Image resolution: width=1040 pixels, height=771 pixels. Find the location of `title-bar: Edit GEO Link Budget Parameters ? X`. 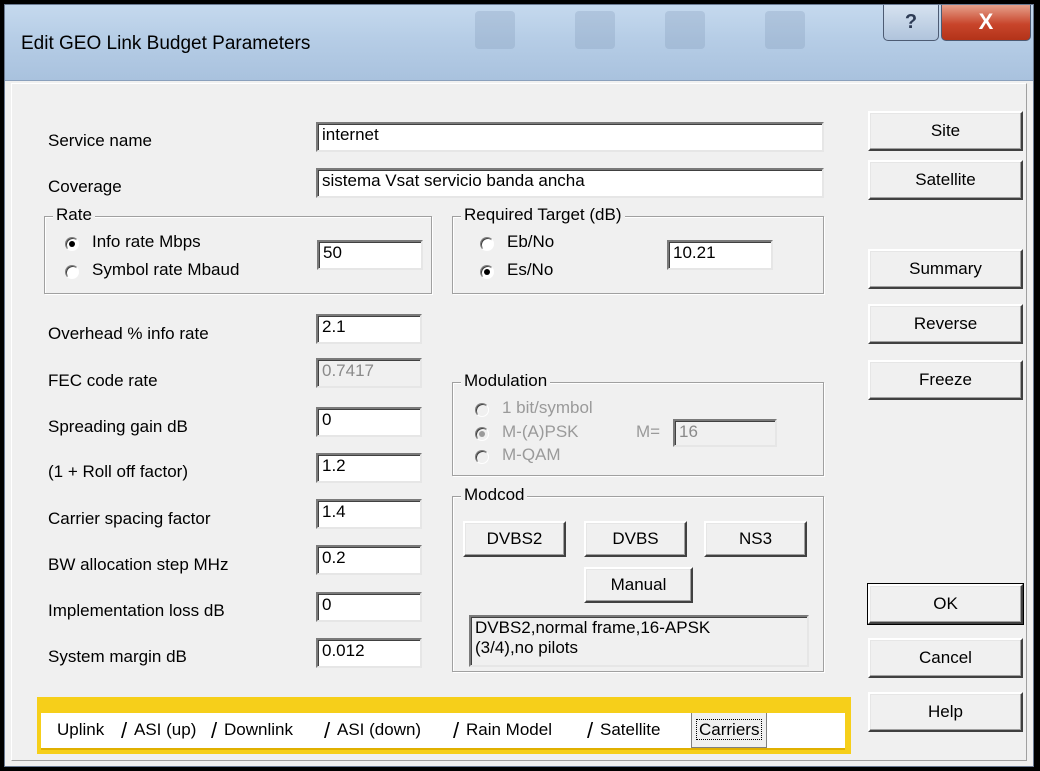

title-bar: Edit GEO Link Budget Parameters ? X is located at coordinates (519, 43).